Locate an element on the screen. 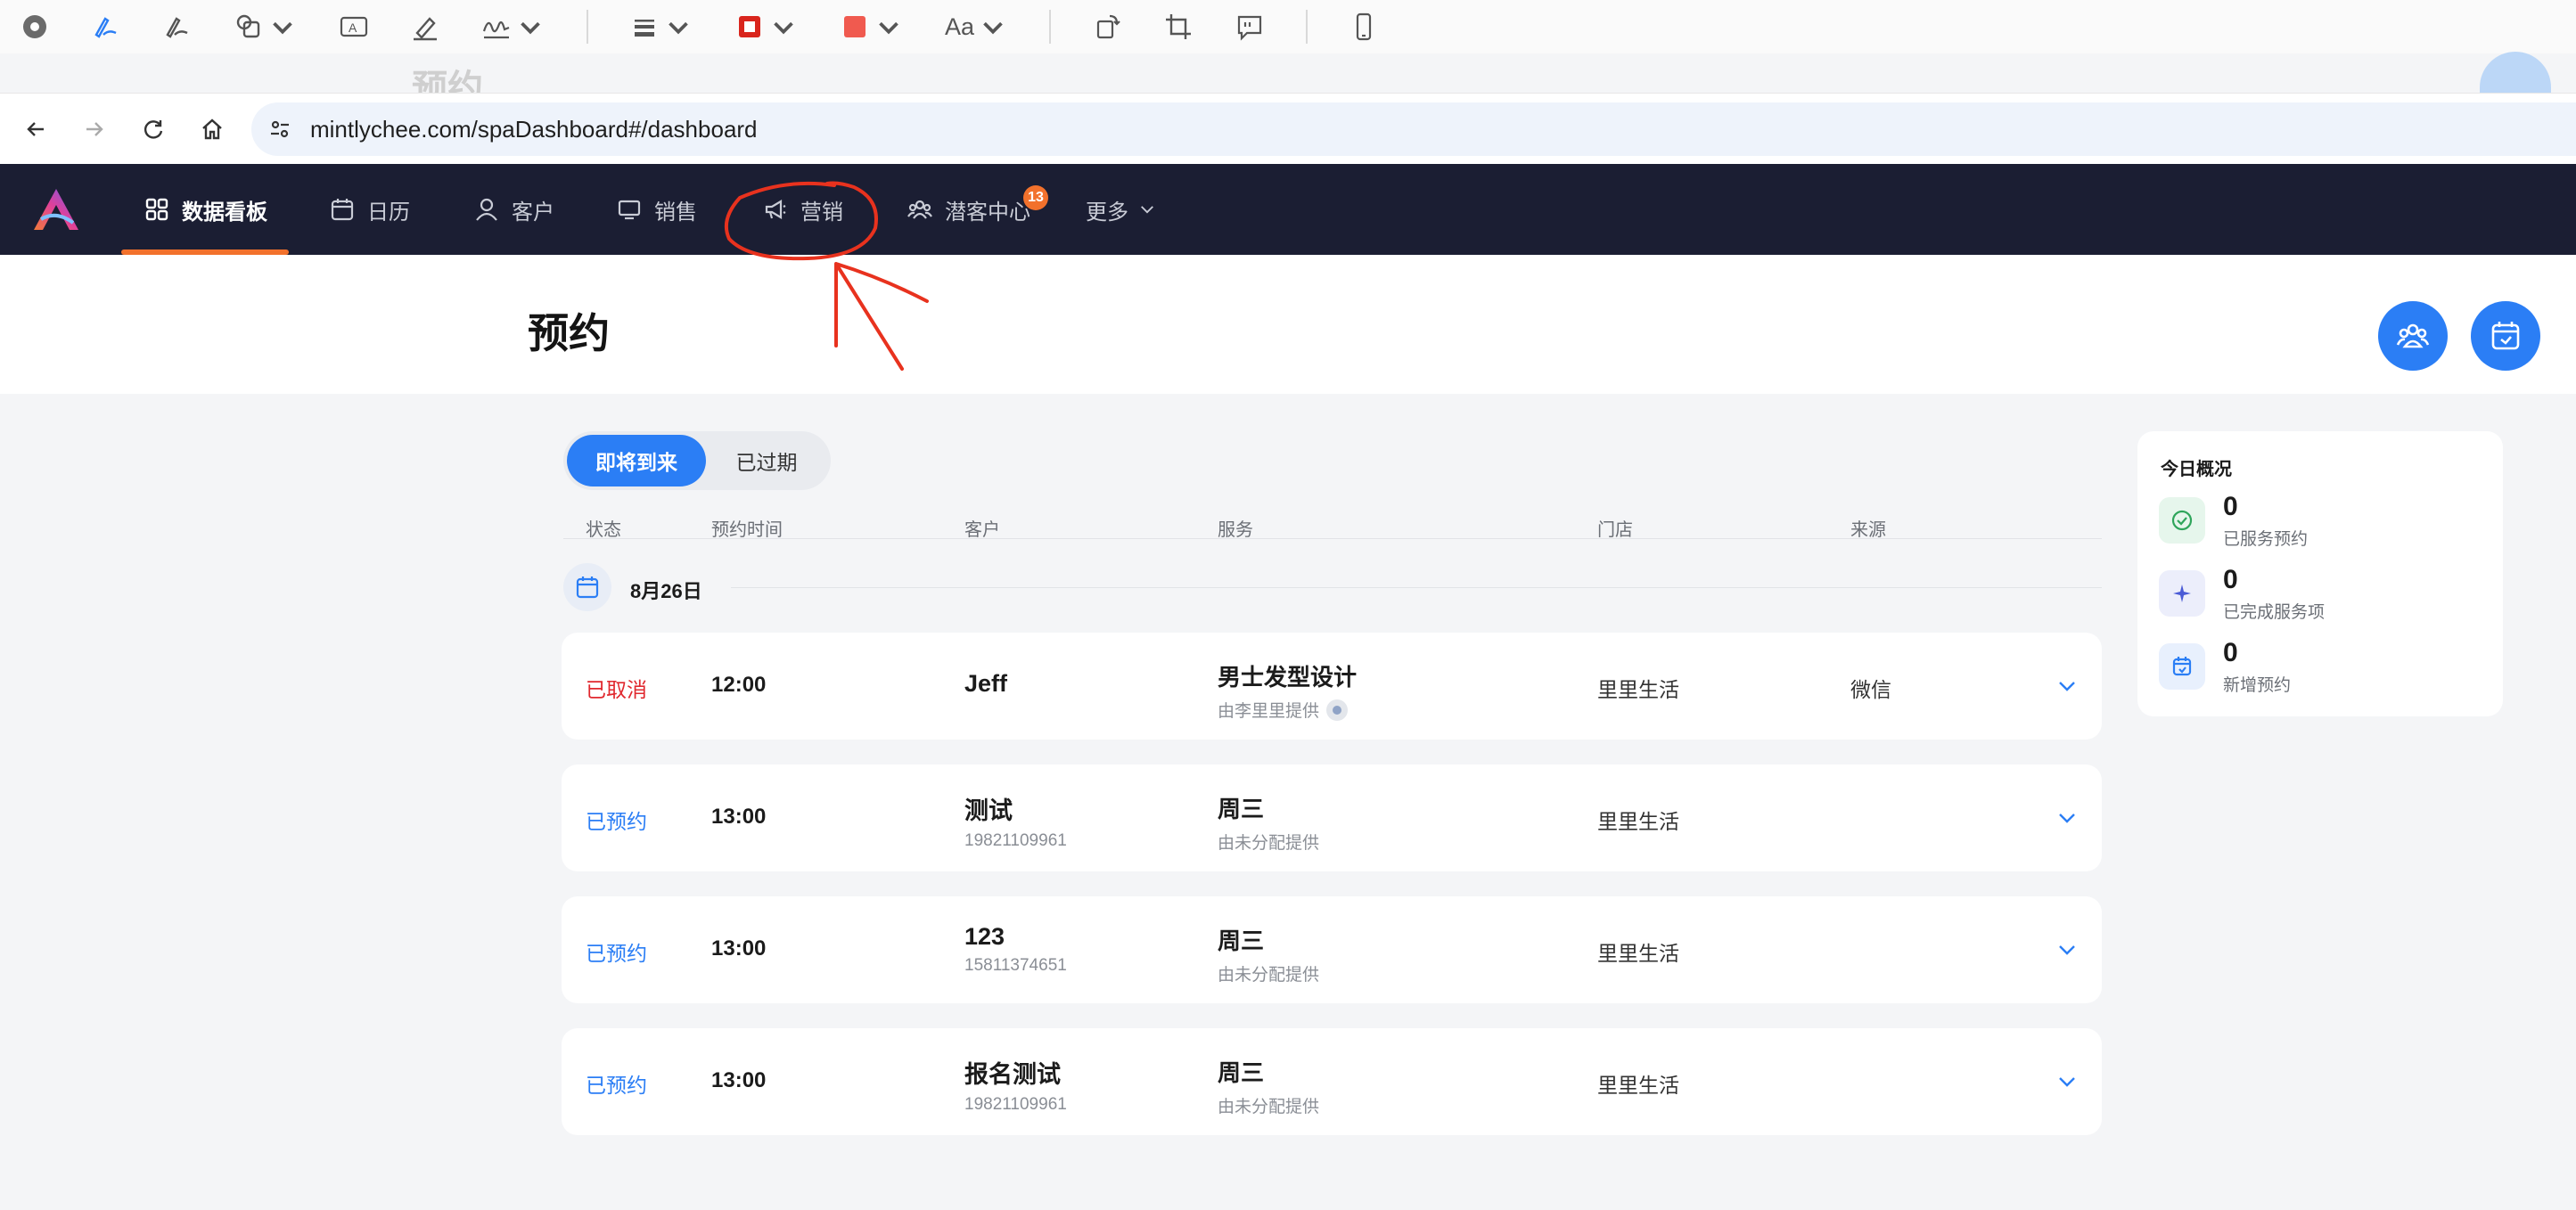 Image resolution: width=2576 pixels, height=1210 pixels. nav-item-dashboard: 数据看板 is located at coordinates (205, 210).